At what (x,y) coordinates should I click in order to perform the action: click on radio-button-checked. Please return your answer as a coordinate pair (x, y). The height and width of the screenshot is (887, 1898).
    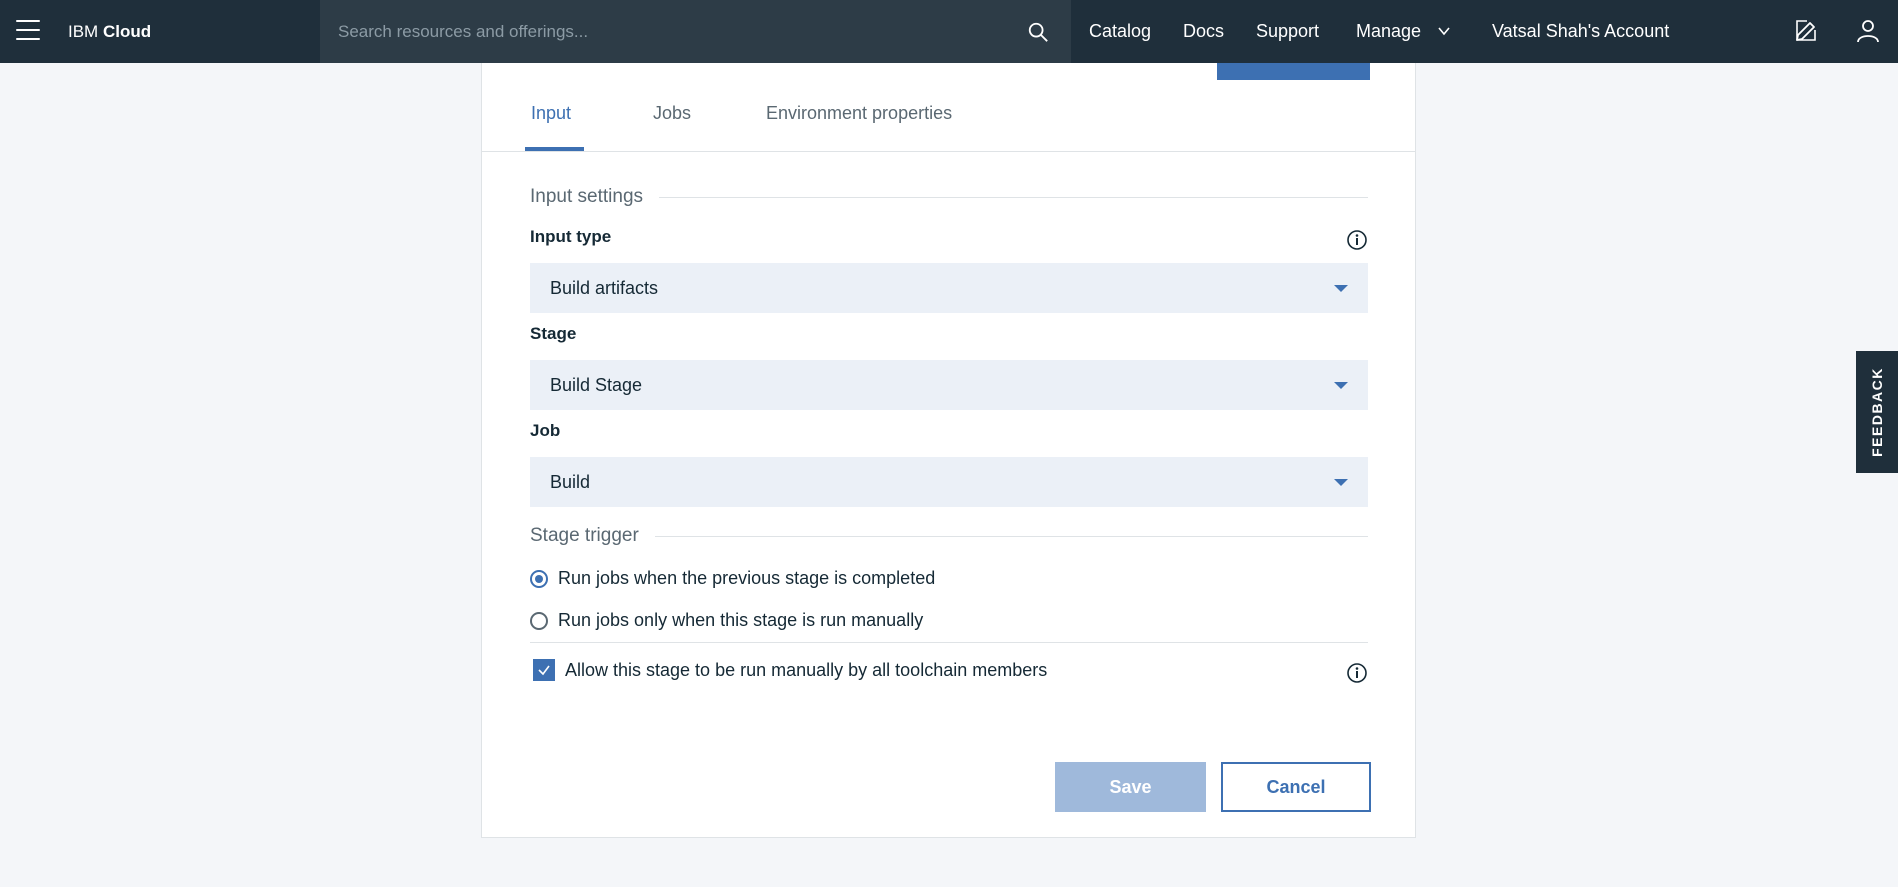
    Looking at the image, I should click on (539, 578).